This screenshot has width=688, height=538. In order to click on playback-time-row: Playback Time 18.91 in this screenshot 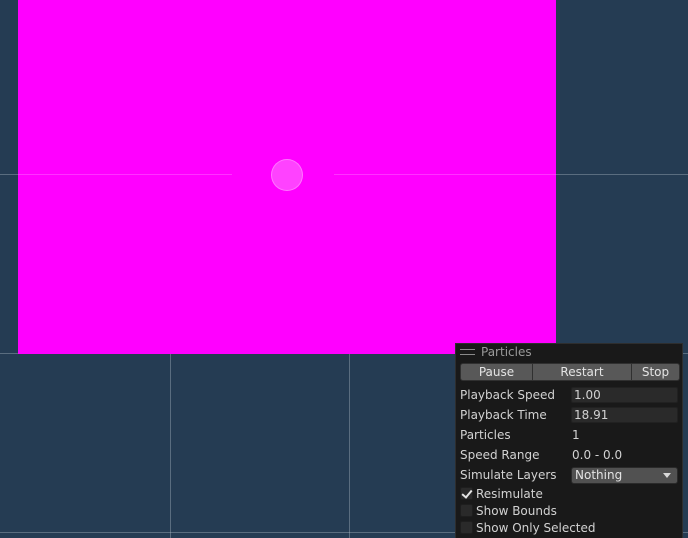, I will do `click(569, 415)`.